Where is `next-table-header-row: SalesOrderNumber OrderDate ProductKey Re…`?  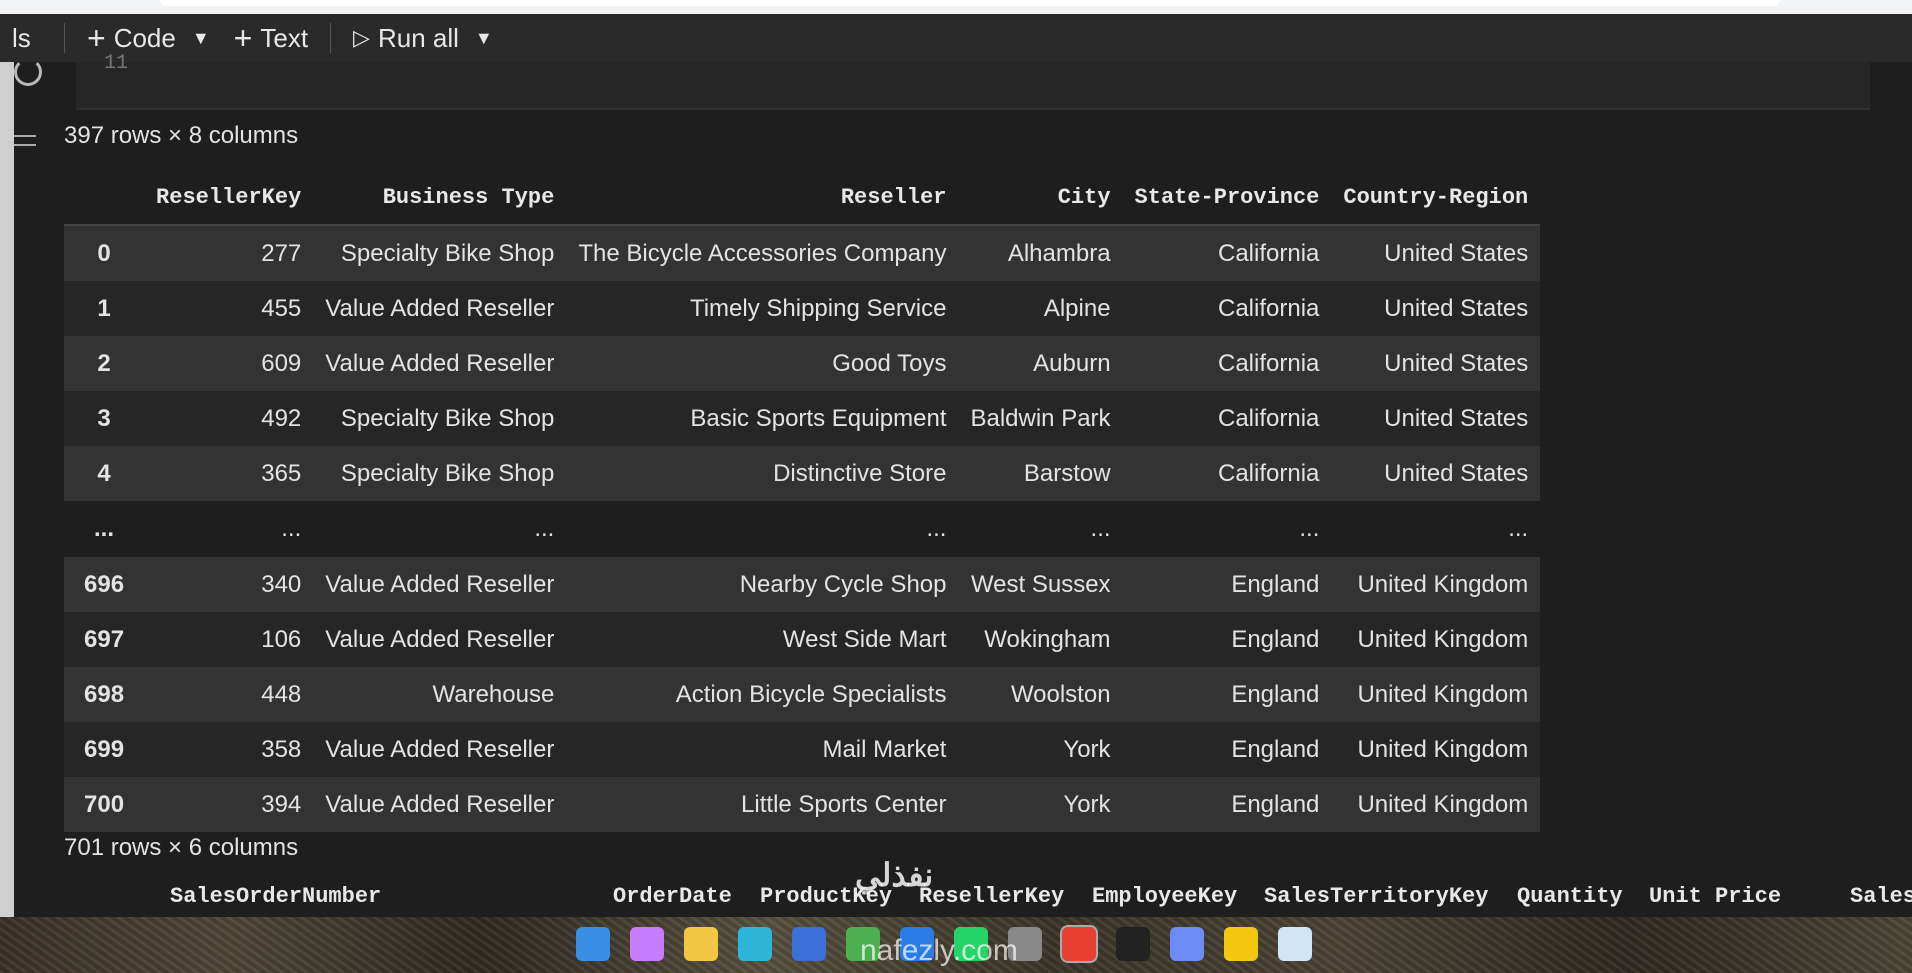 next-table-header-row: SalesOrderNumber OrderDate ProductKey Re… is located at coordinates (988, 901).